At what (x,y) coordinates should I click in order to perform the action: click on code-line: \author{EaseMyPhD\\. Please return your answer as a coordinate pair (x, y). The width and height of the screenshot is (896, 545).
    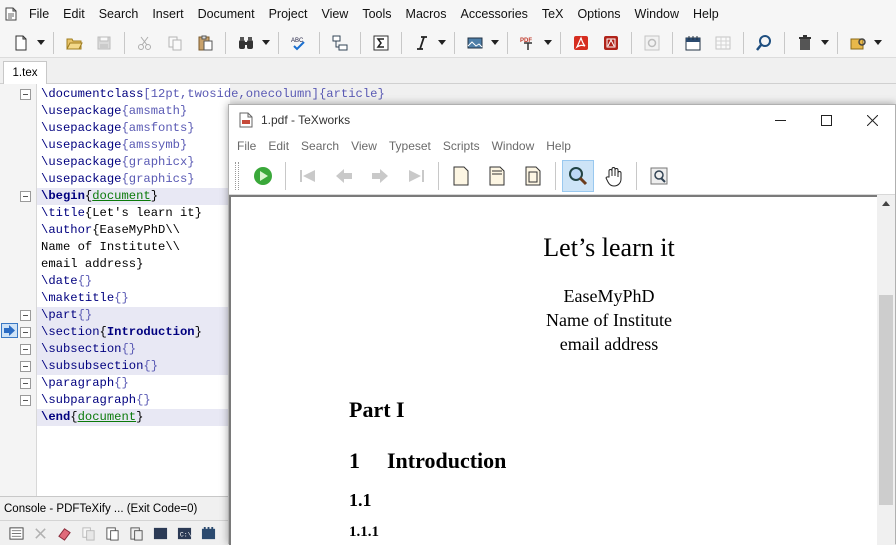
    Looking at the image, I should click on (133, 230).